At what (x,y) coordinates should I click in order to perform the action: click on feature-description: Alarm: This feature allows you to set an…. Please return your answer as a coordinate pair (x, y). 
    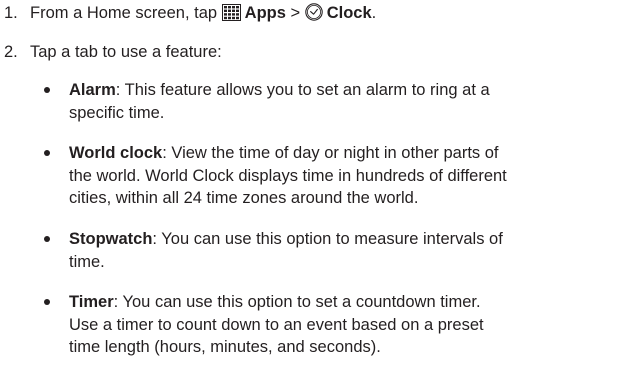
    Looking at the image, I should click on (346, 101).